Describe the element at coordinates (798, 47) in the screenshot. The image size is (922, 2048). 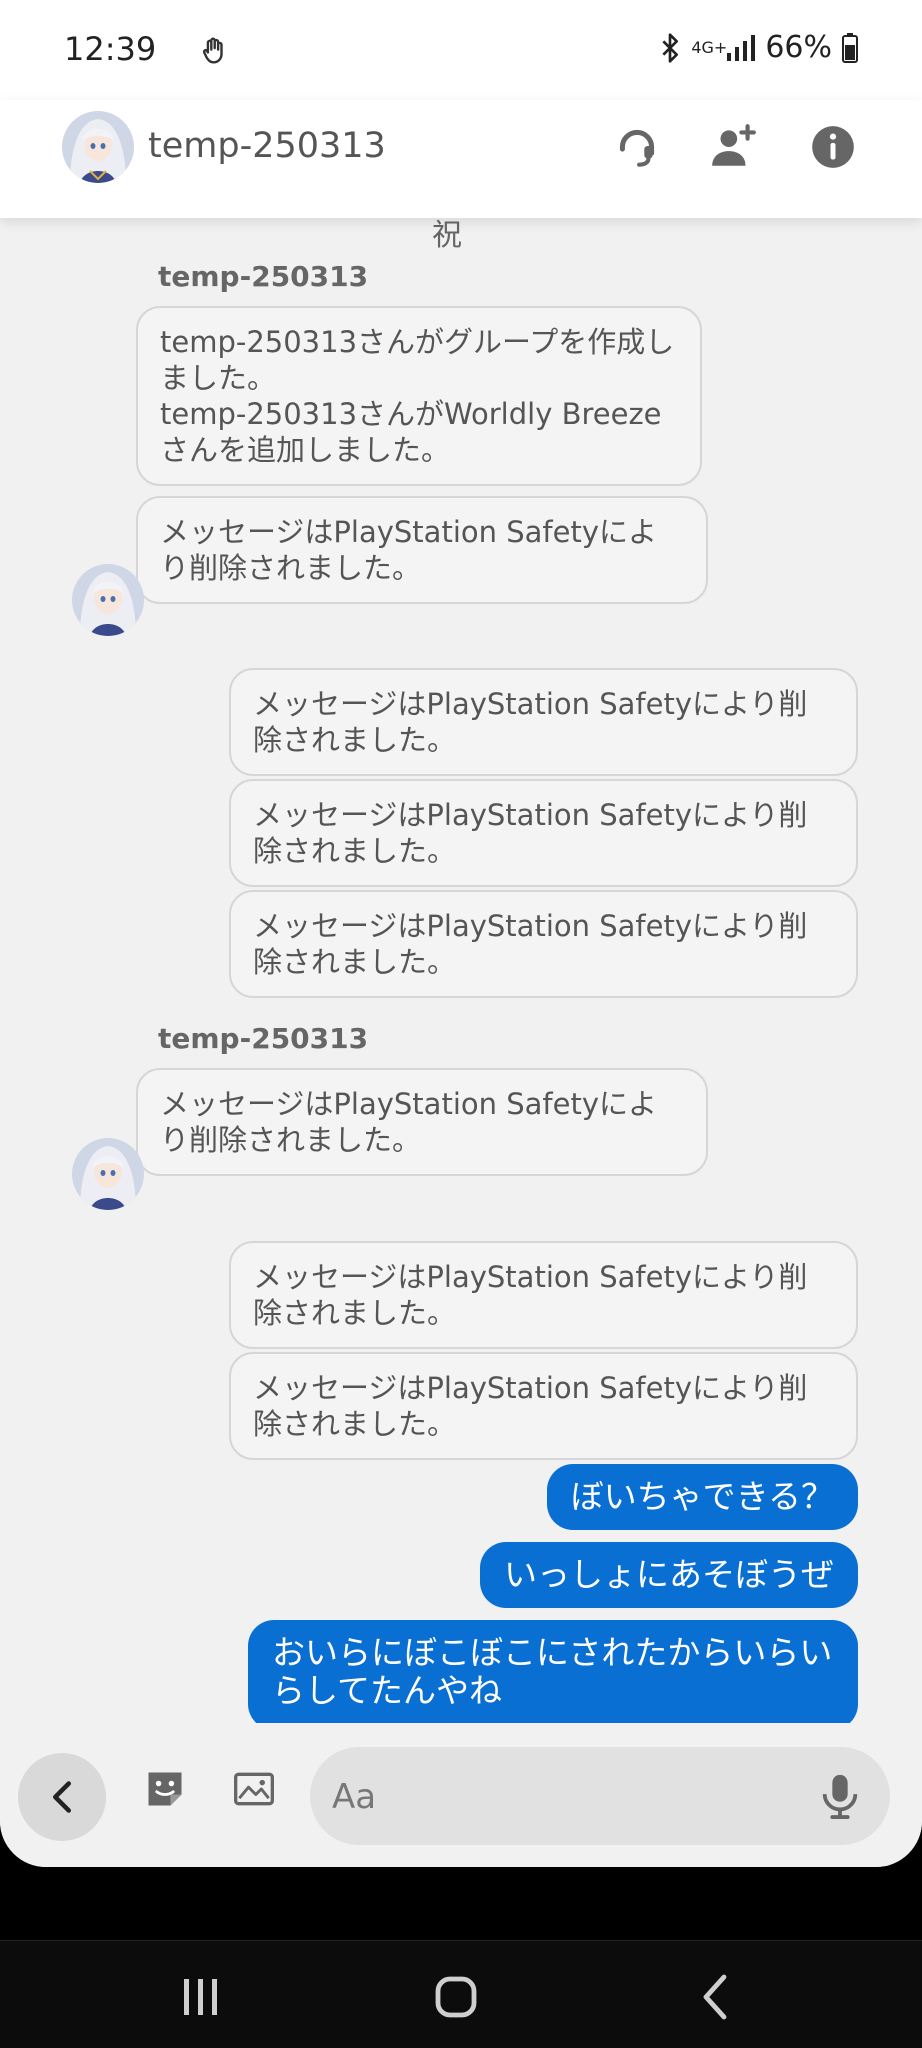
I see `battery-percent: 66%` at that location.